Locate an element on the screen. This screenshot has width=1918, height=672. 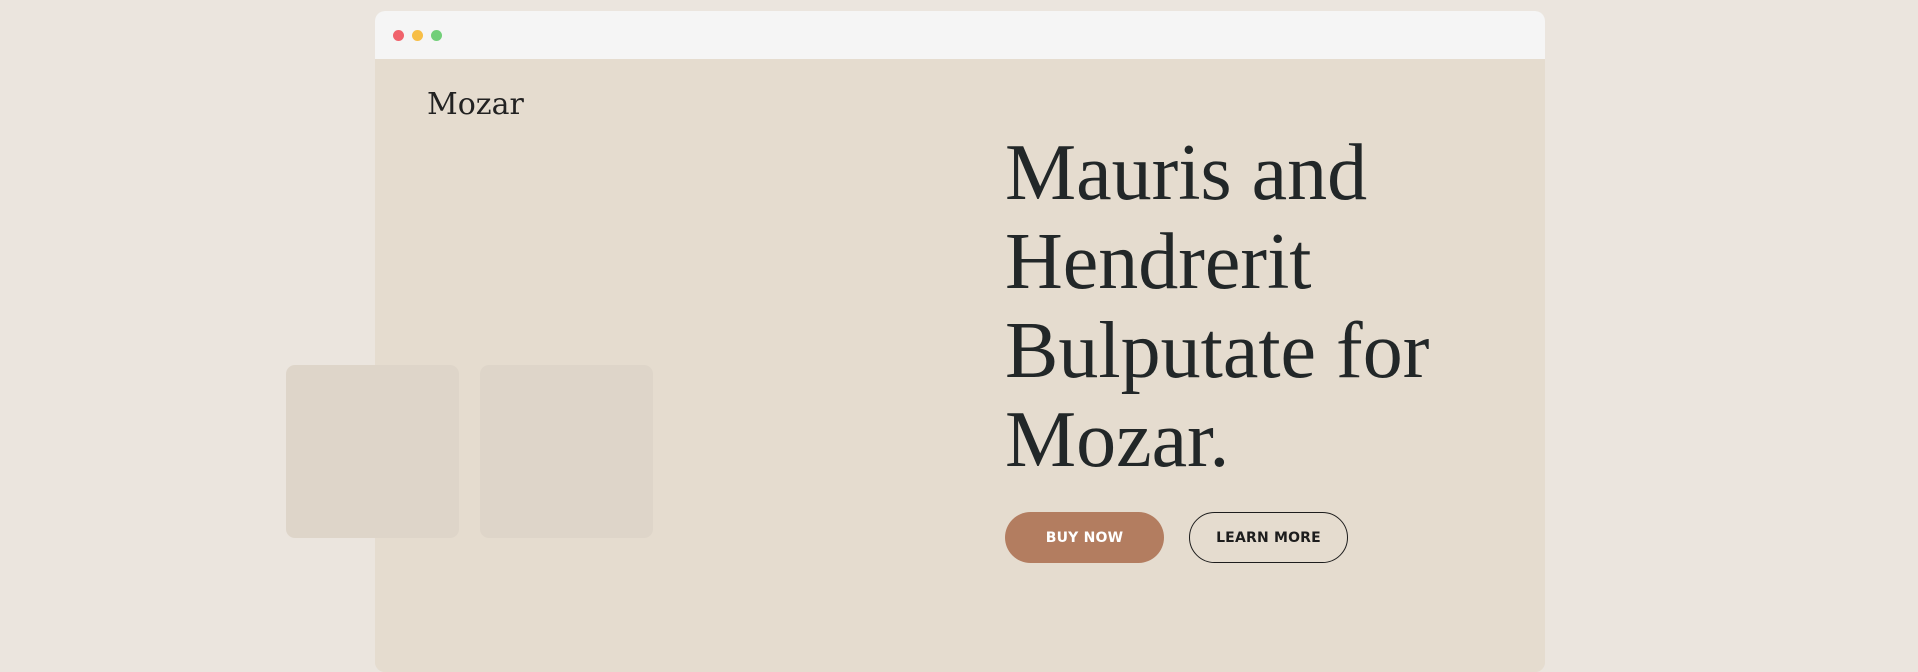
hero-title-line-4: Mozar. is located at coordinates (1117, 440).